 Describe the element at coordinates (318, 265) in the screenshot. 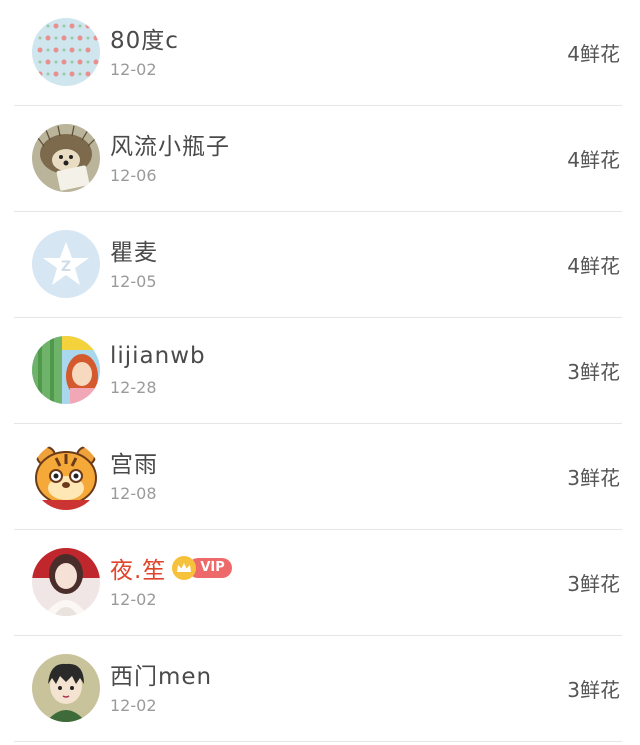

I see `list-item: Z 瞿麦 12-05 4鲜花` at that location.